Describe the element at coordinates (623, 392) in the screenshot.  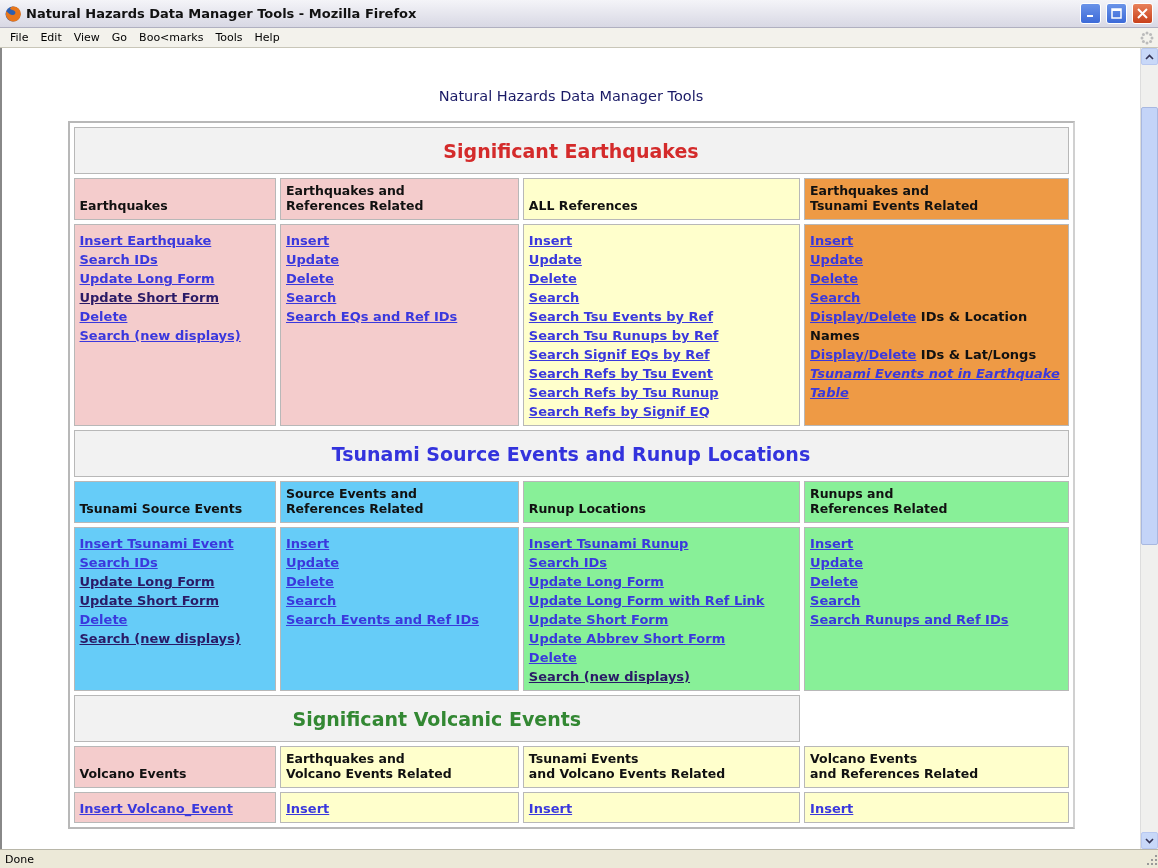
I see `link: Search Refs by Tsu Runup` at that location.